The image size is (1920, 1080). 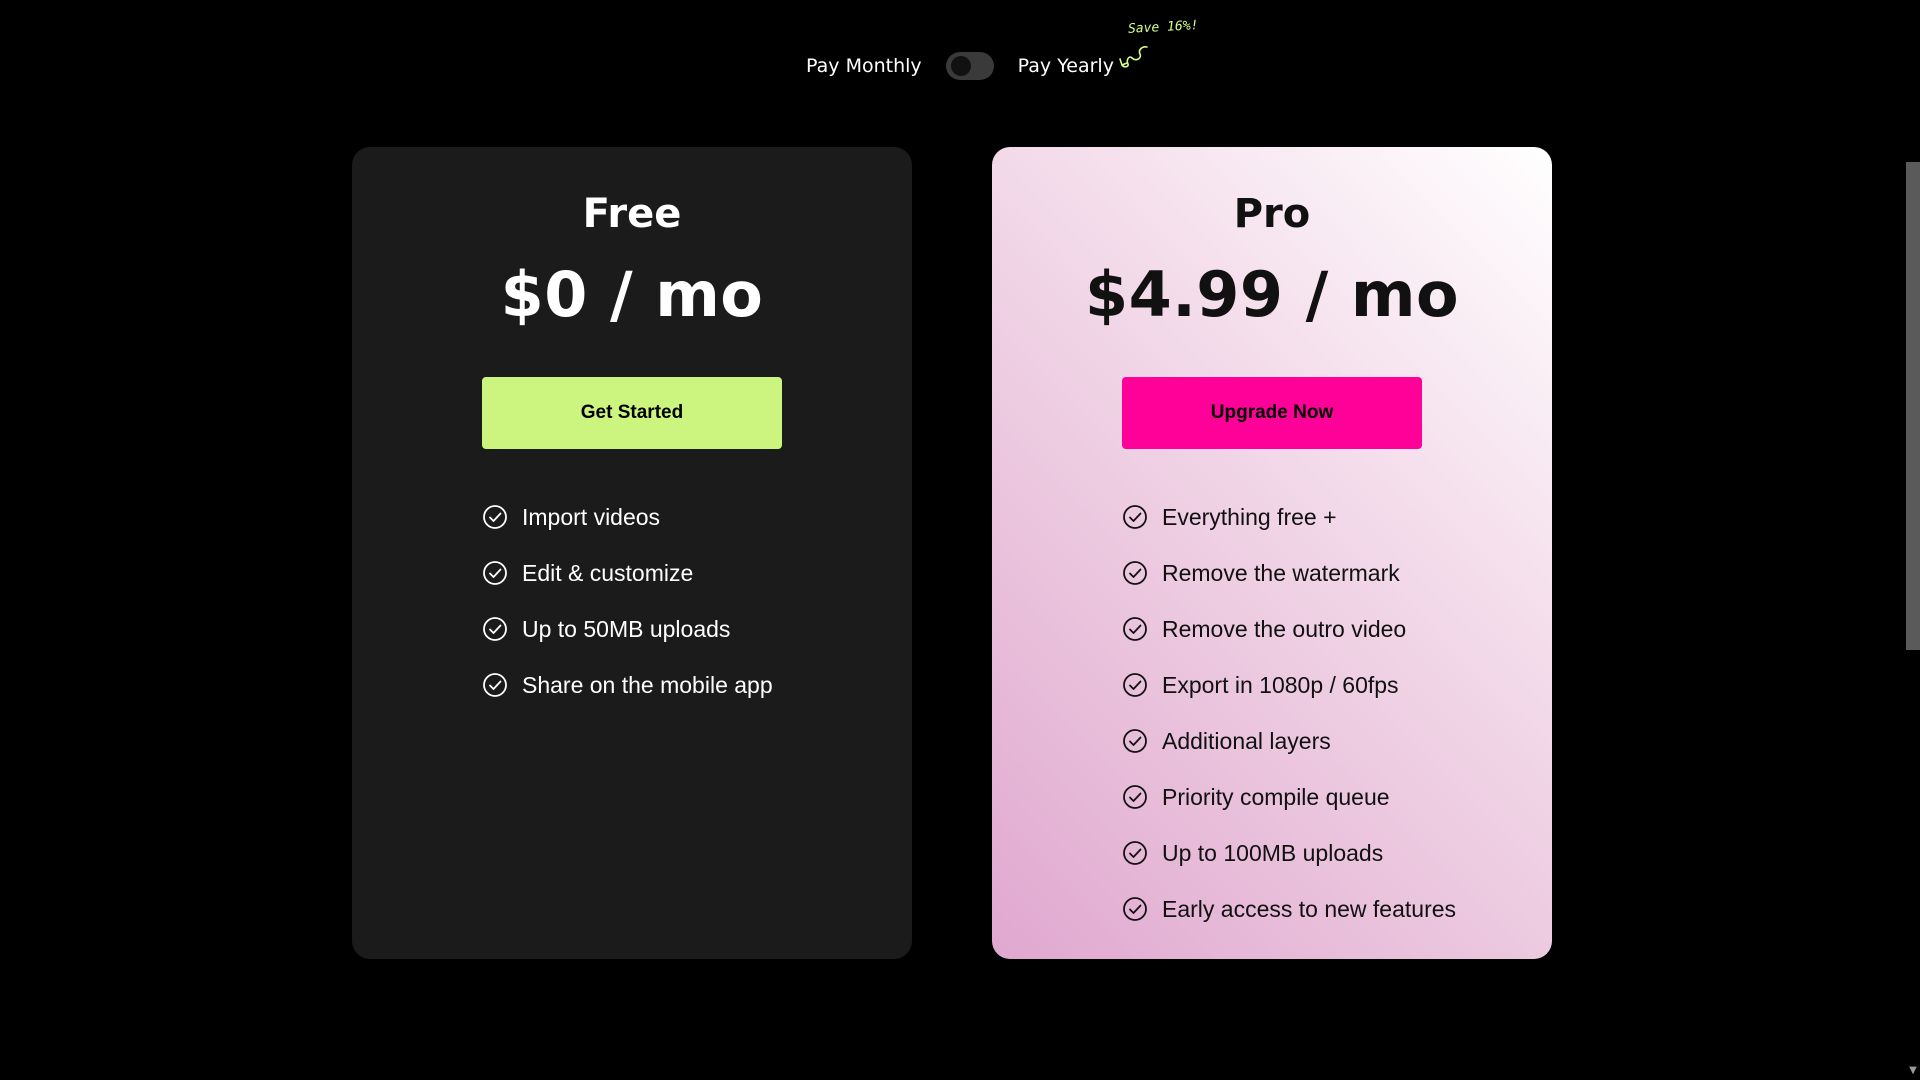 I want to click on pay-yearly-wrapper: Pay Yearly Save 16%!, so click(x=1108, y=52).